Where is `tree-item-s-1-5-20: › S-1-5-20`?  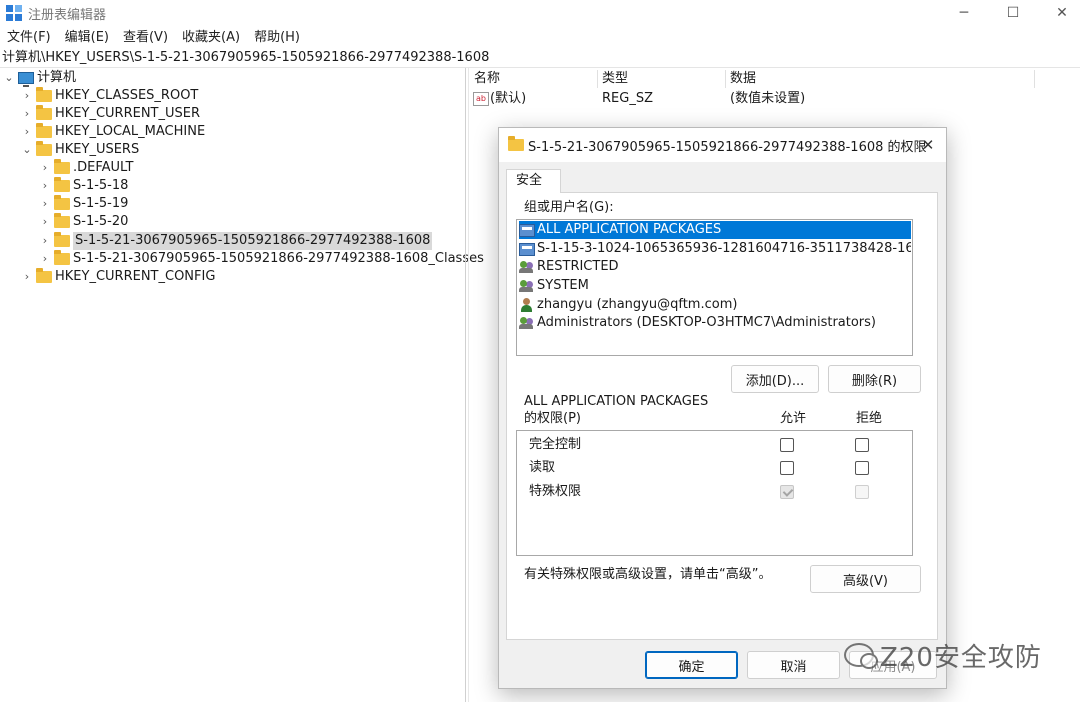
tree-item-s-1-5-20: › S-1-5-20 is located at coordinates (84, 222).